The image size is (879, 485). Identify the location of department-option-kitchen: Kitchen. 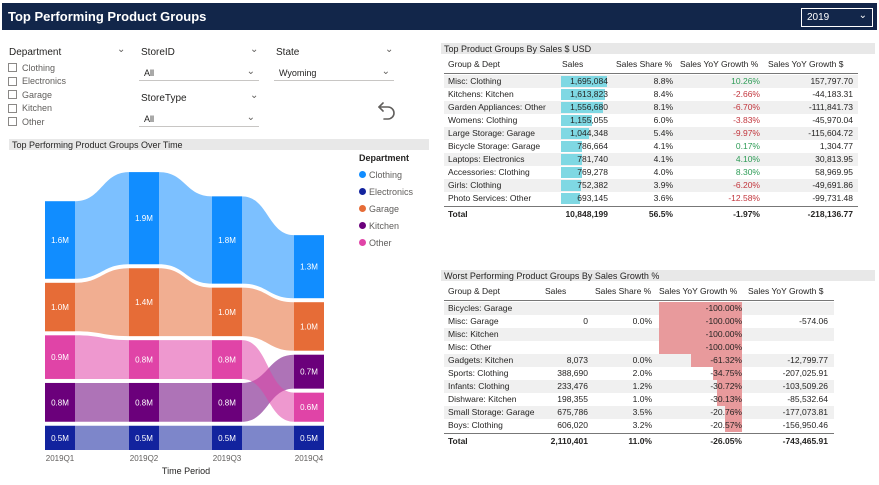
(68, 109).